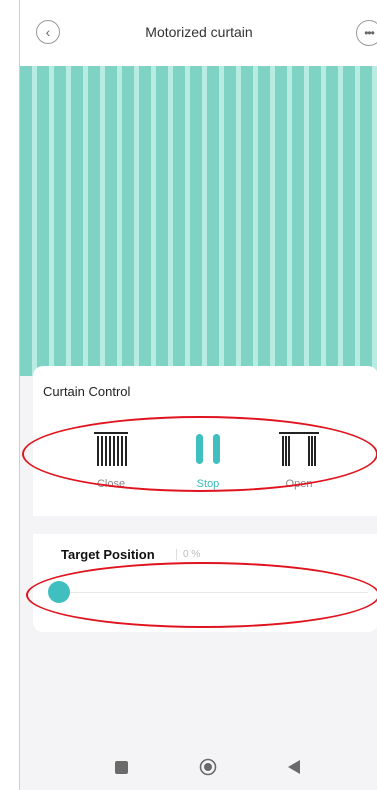 The width and height of the screenshot is (377, 790). I want to click on pause-icon, so click(208, 449).